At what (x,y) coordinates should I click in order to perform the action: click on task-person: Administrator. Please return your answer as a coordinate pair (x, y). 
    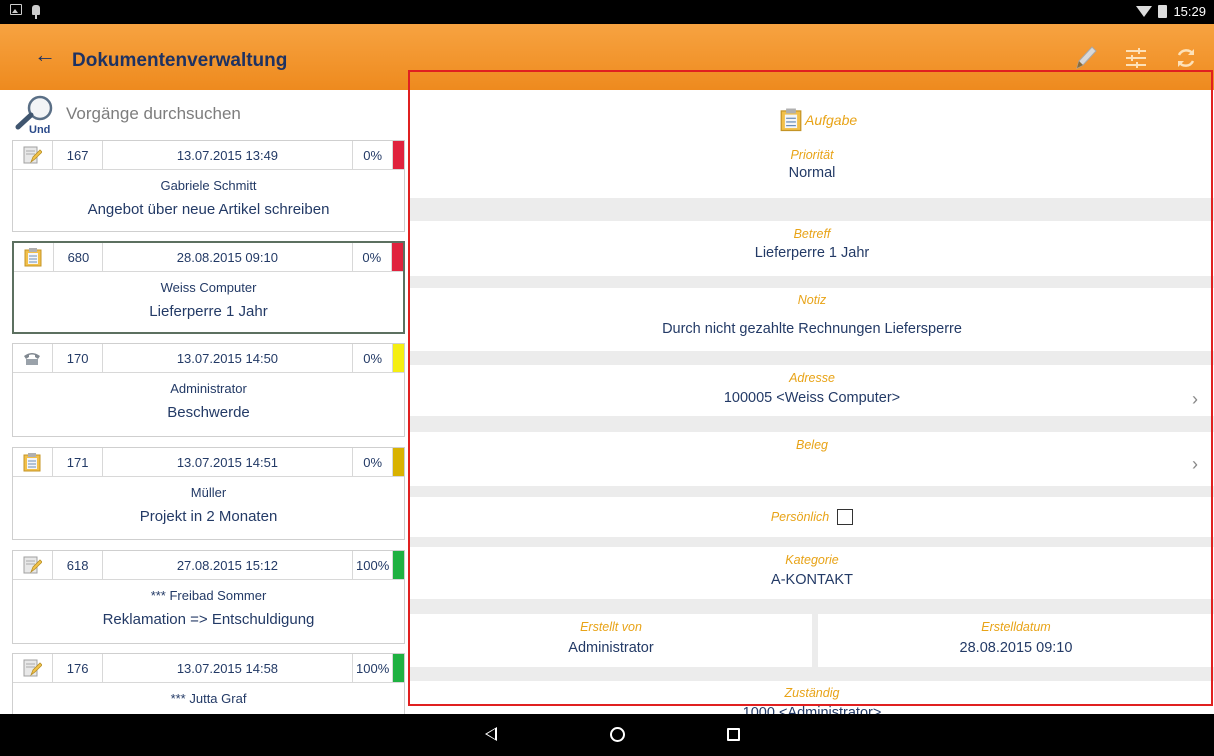
    Looking at the image, I should click on (208, 388).